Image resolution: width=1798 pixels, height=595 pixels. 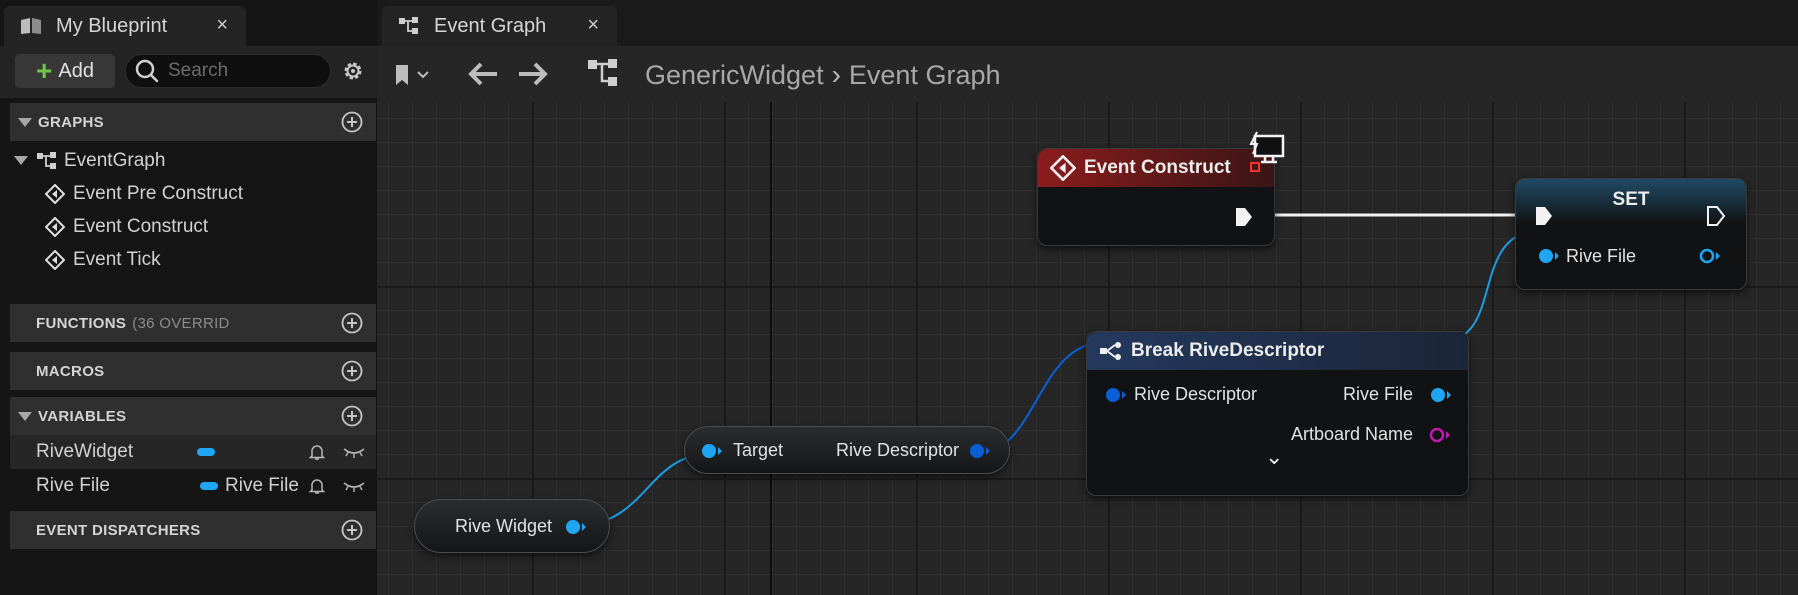 What do you see at coordinates (353, 71) in the screenshot?
I see `gear-icon` at bounding box center [353, 71].